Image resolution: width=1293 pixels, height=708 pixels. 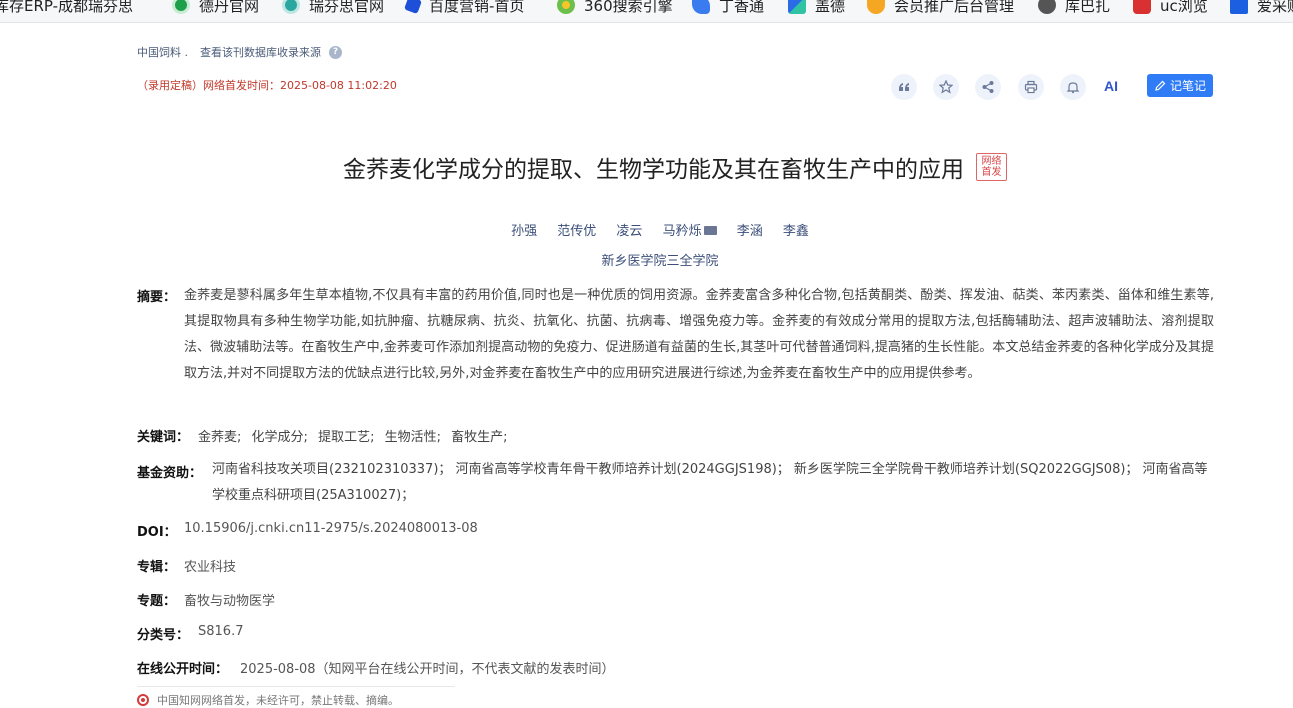 What do you see at coordinates (335, 52) in the screenshot?
I see `help-icon: ?` at bounding box center [335, 52].